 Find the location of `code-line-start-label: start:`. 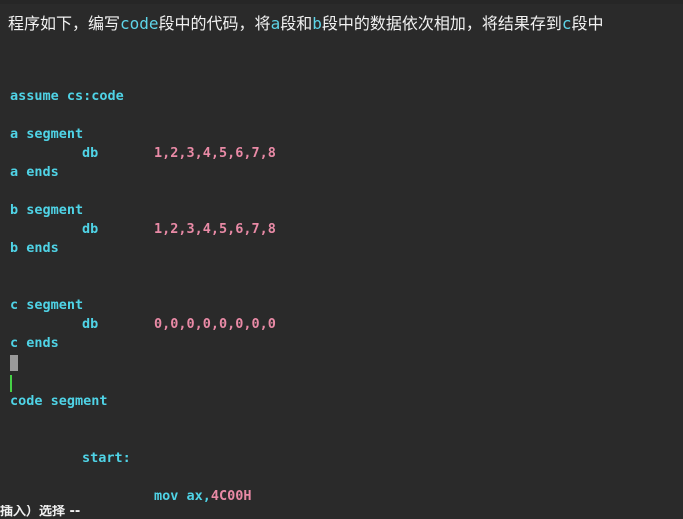

code-line-start-label: start: is located at coordinates (106, 458).